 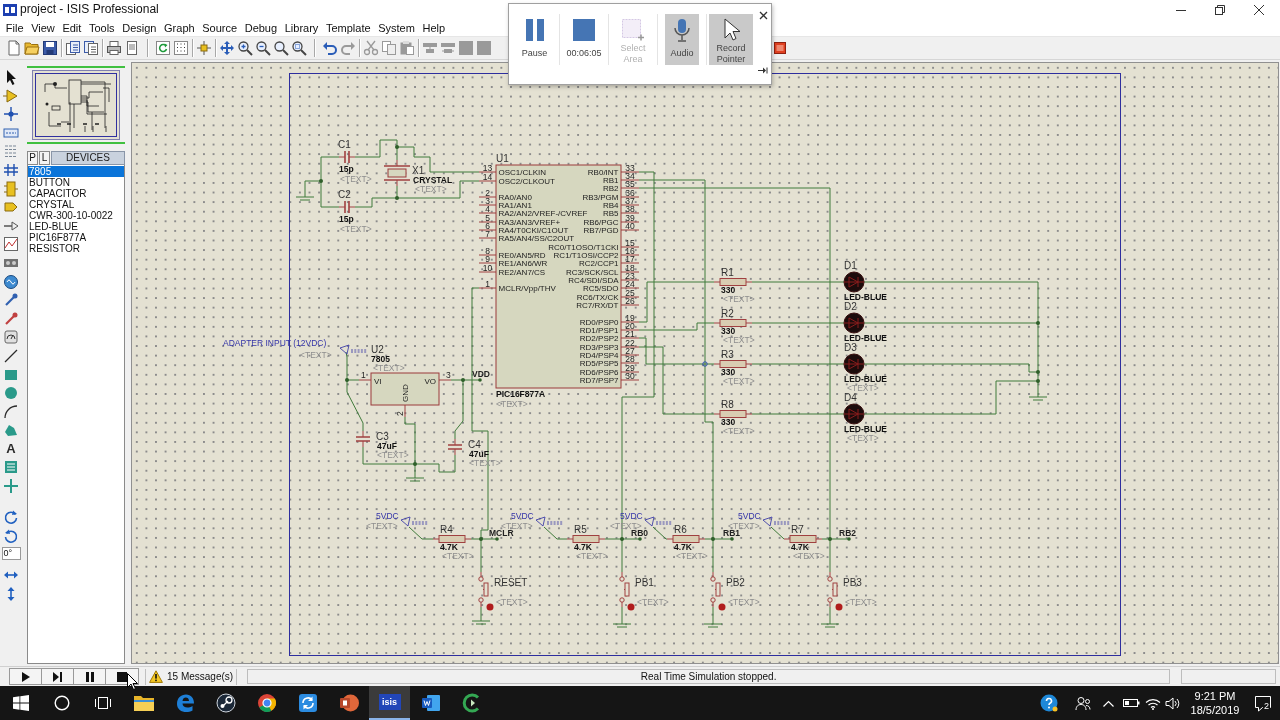 What do you see at coordinates (599, 322) in the screenshot?
I see `pin-label: RD0/PSP0` at bounding box center [599, 322].